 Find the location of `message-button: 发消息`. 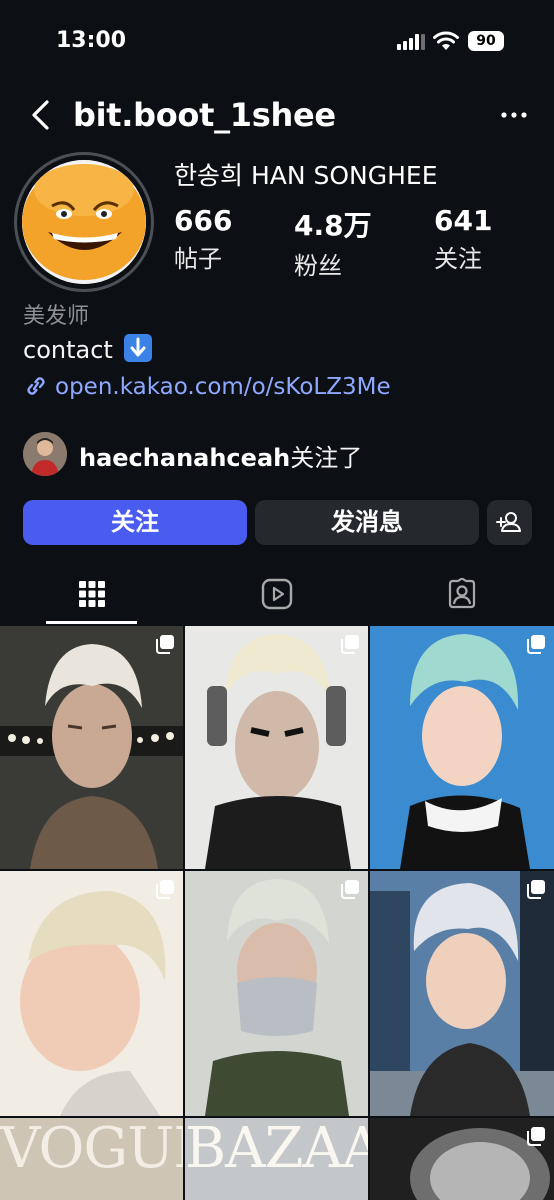

message-button: 发消息 is located at coordinates (367, 522).